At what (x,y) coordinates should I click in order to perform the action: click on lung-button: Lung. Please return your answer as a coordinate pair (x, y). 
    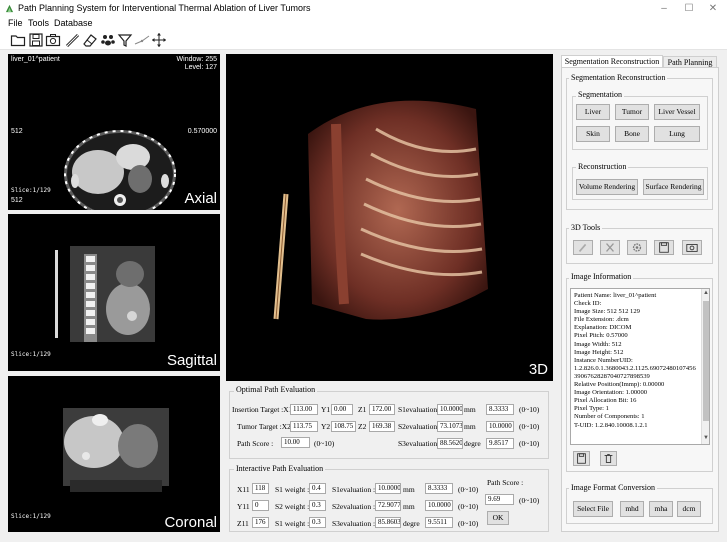
    Looking at the image, I should click on (677, 134).